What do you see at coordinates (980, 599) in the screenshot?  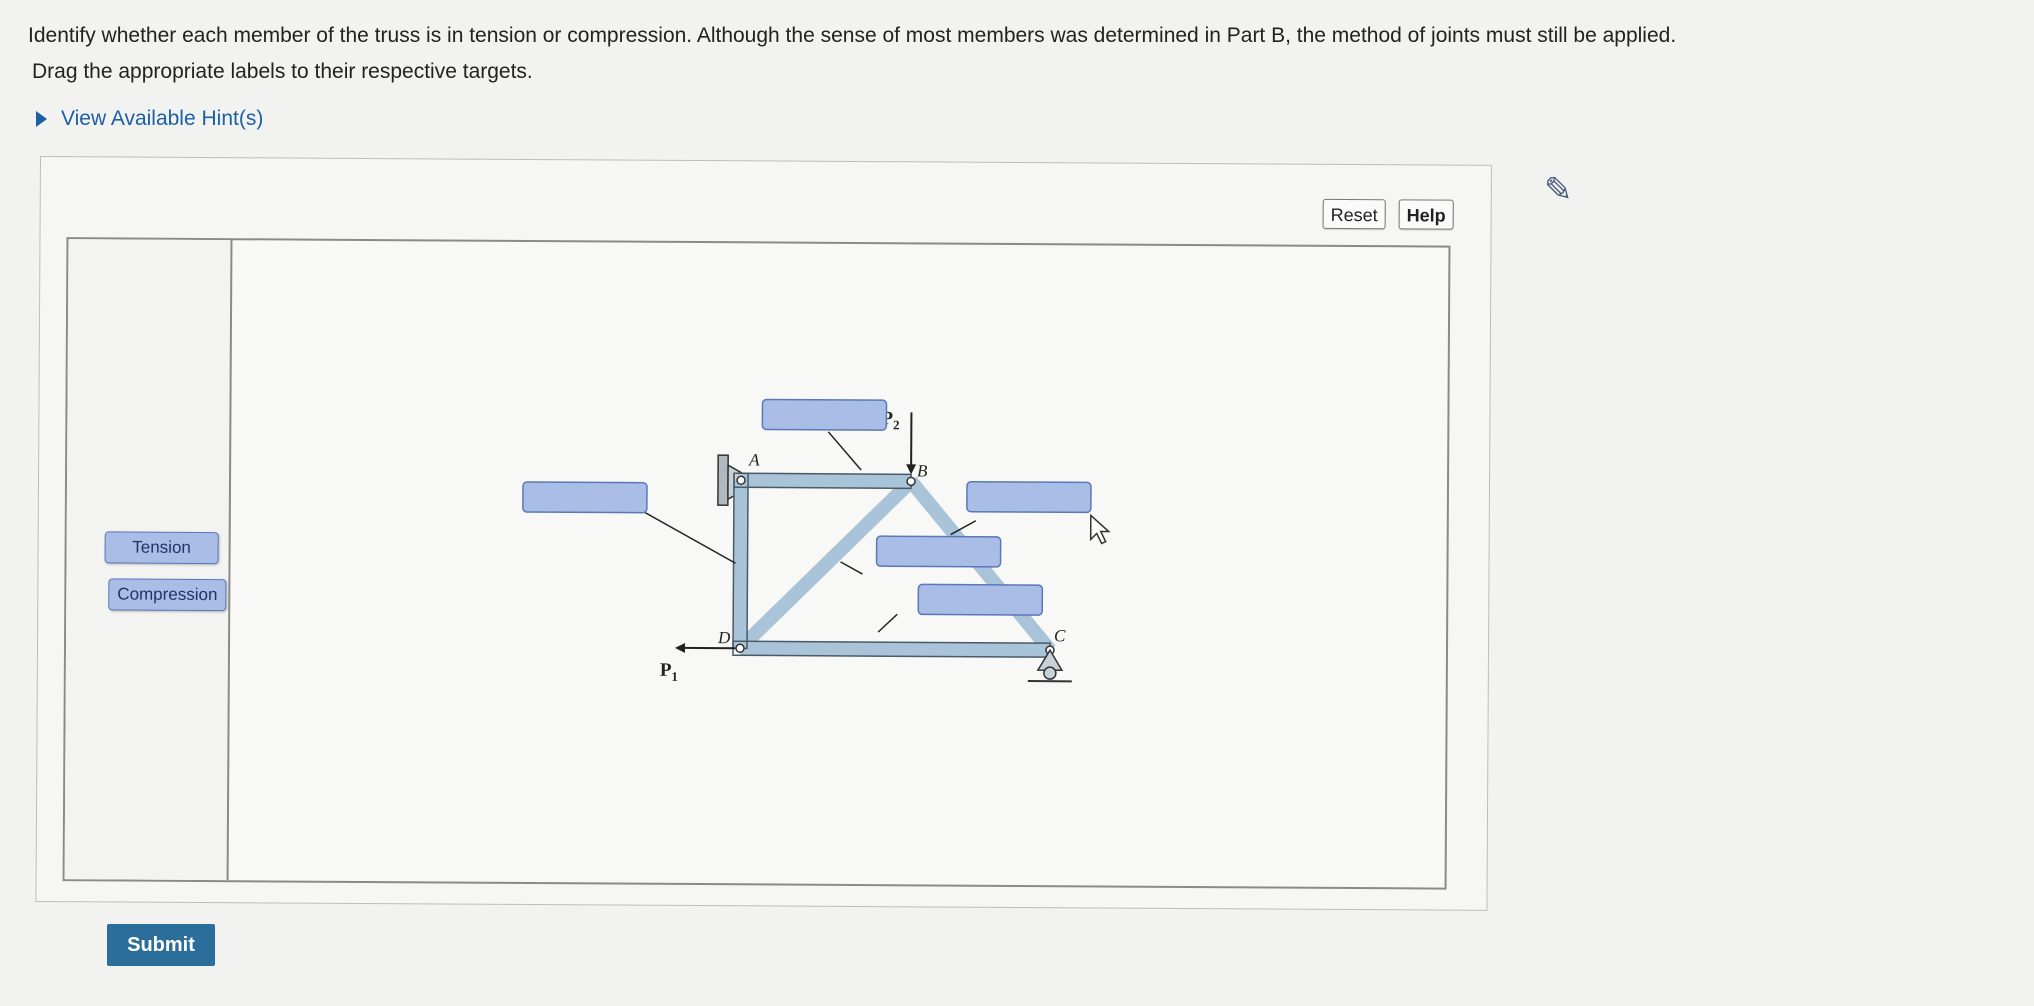 I see `drop-target-dc` at bounding box center [980, 599].